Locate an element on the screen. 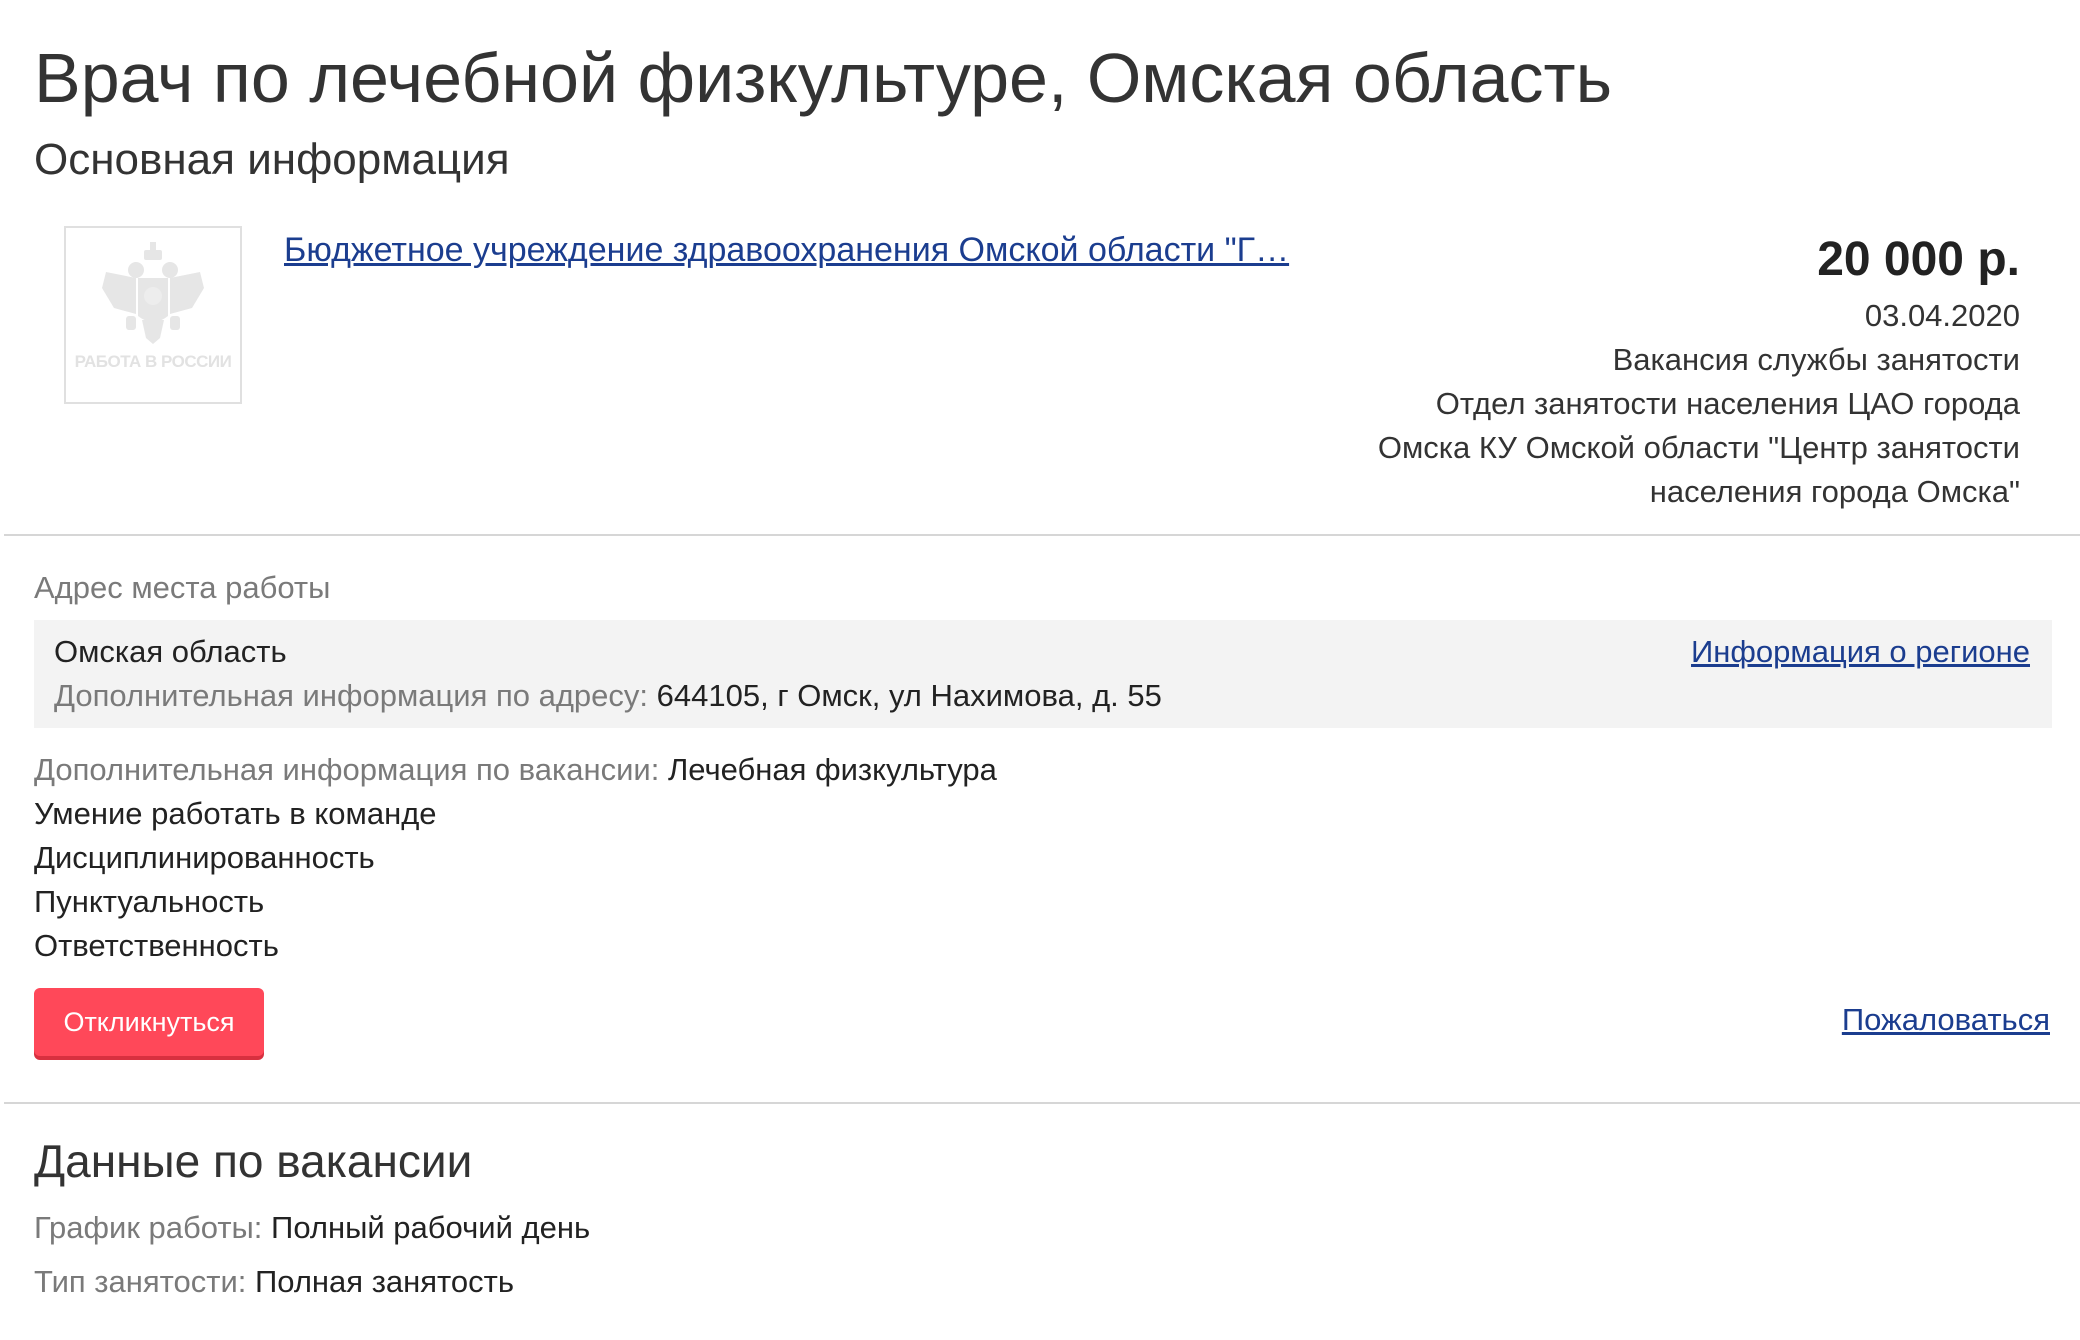 The image size is (2080, 1340). address-caption: Адрес места работы is located at coordinates (182, 587).